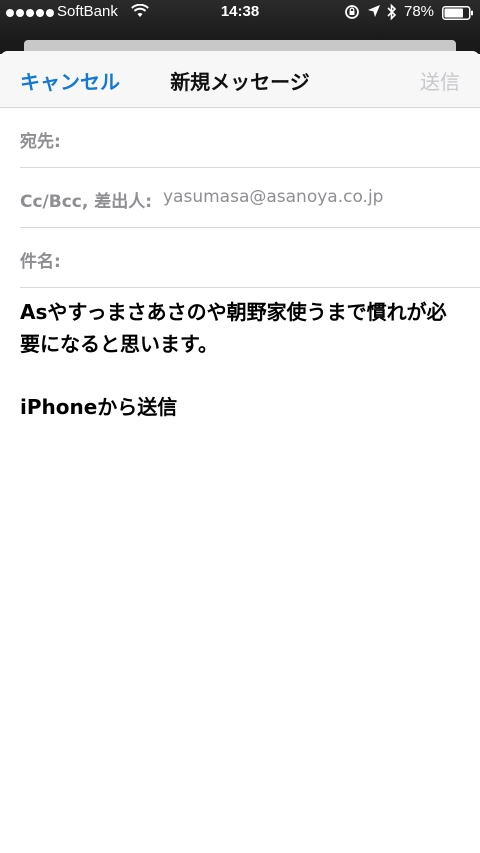  What do you see at coordinates (457, 13) in the screenshot?
I see `battery-icon` at bounding box center [457, 13].